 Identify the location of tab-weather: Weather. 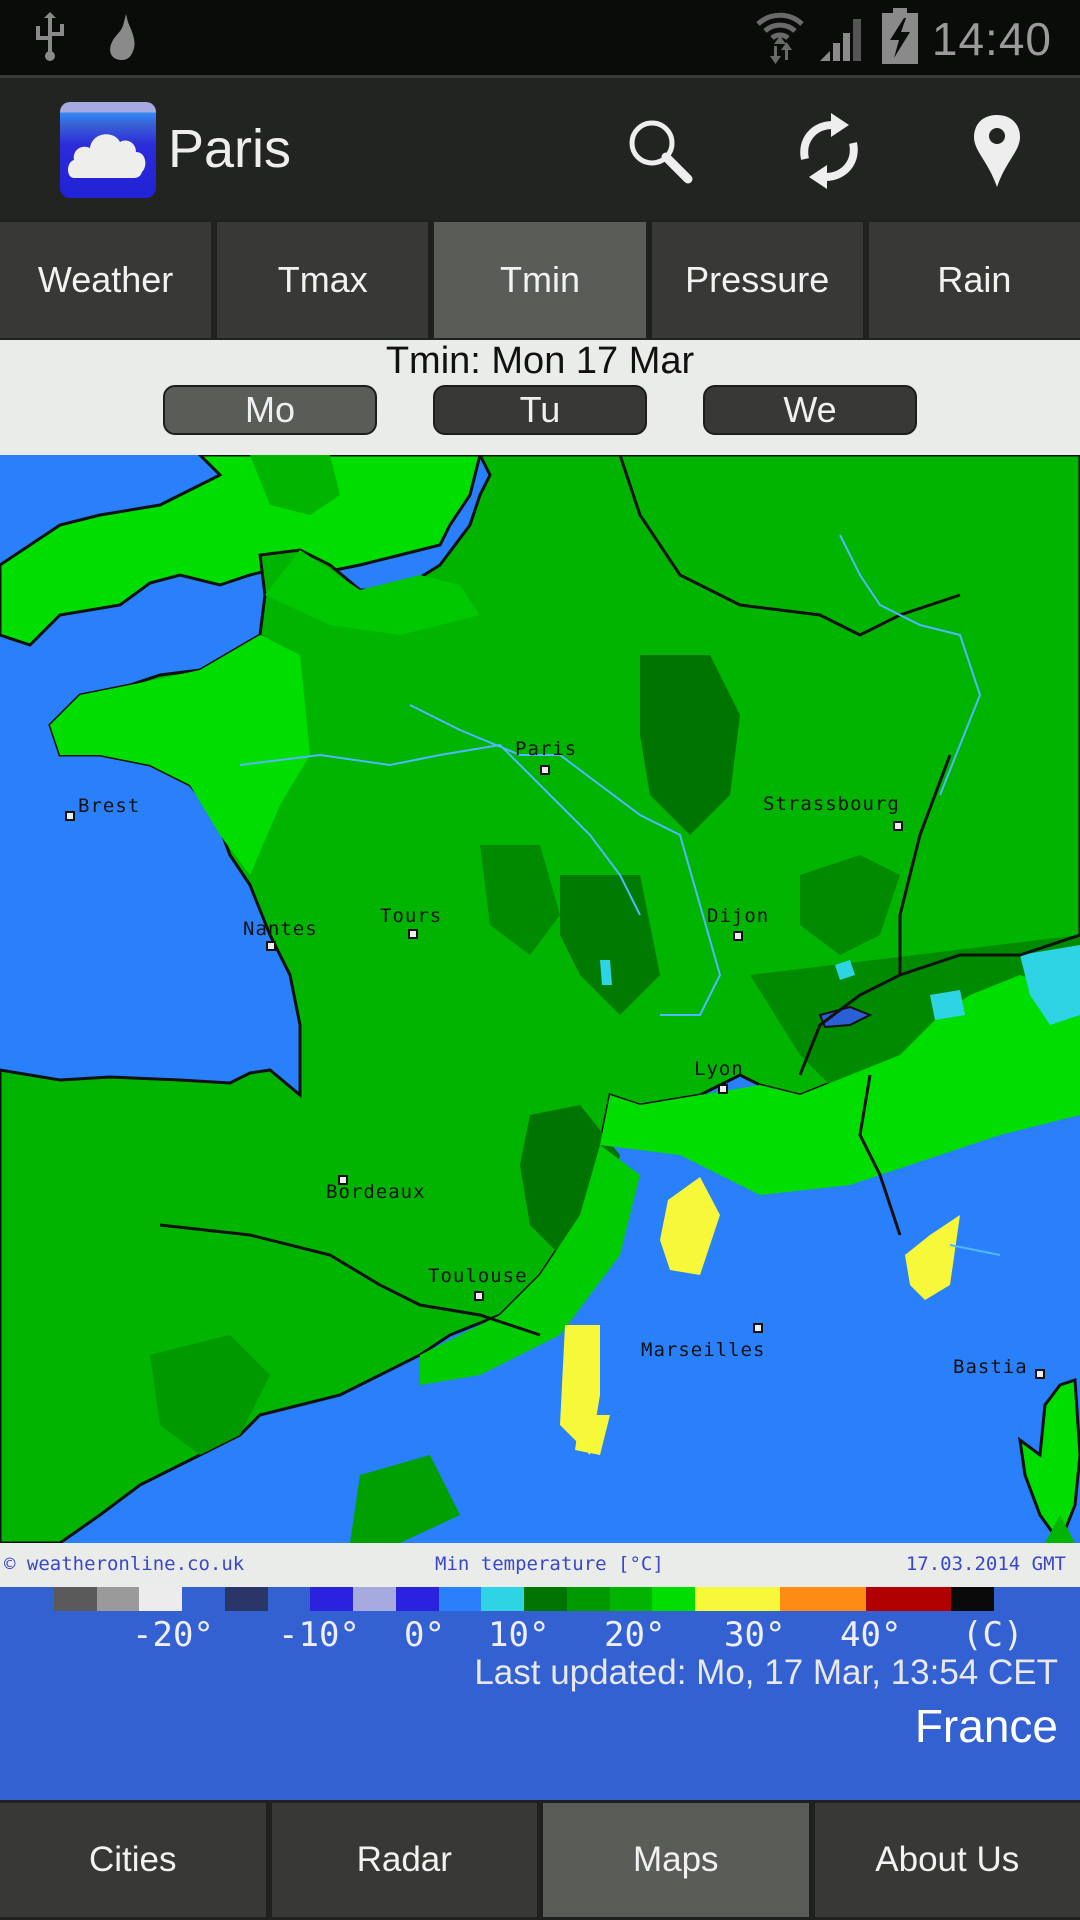
(106, 280).